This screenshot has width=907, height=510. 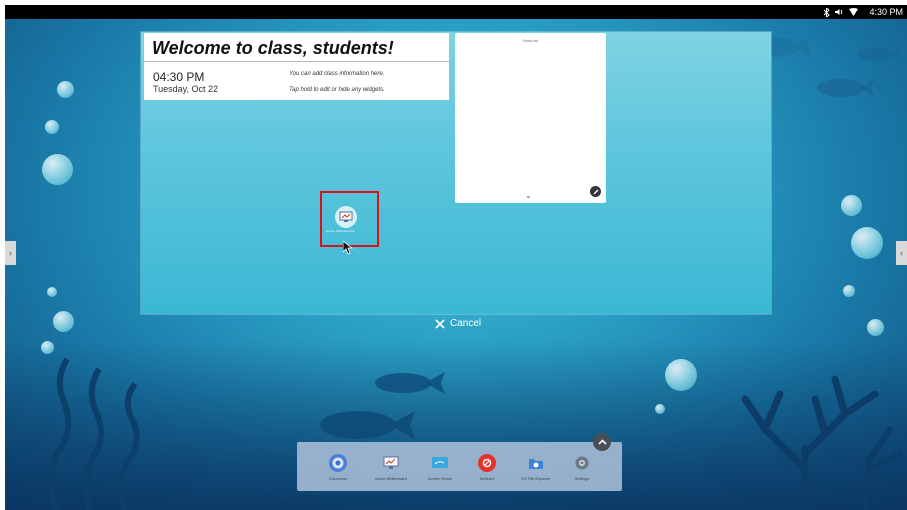 I want to click on dock-item-screen-share: Screen Share, so click(x=440, y=467).